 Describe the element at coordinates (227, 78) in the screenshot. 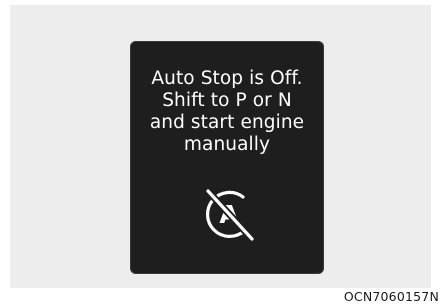

I see `message-line-1: Auto Stop is Off.` at that location.